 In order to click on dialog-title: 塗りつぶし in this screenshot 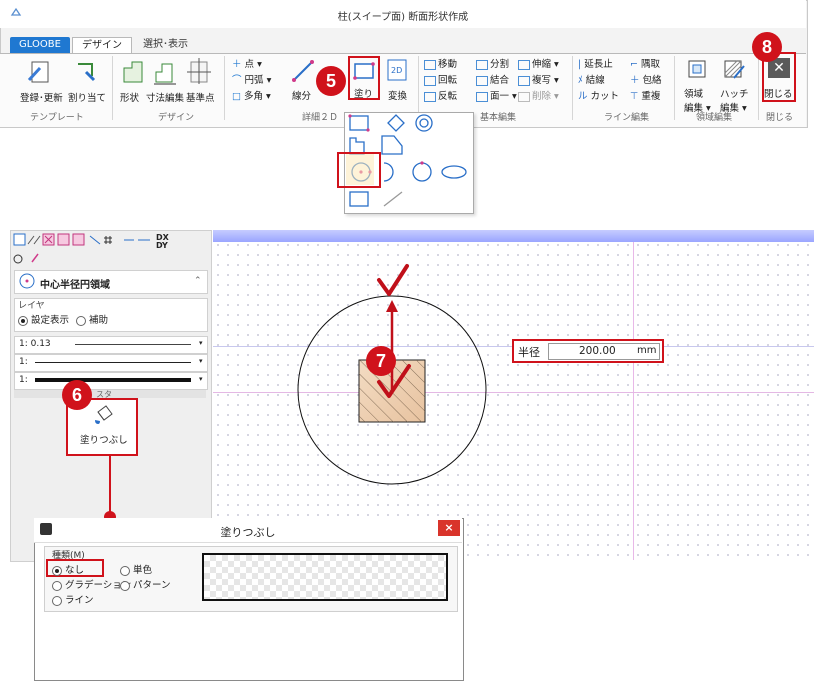, I will do `click(248, 532)`.